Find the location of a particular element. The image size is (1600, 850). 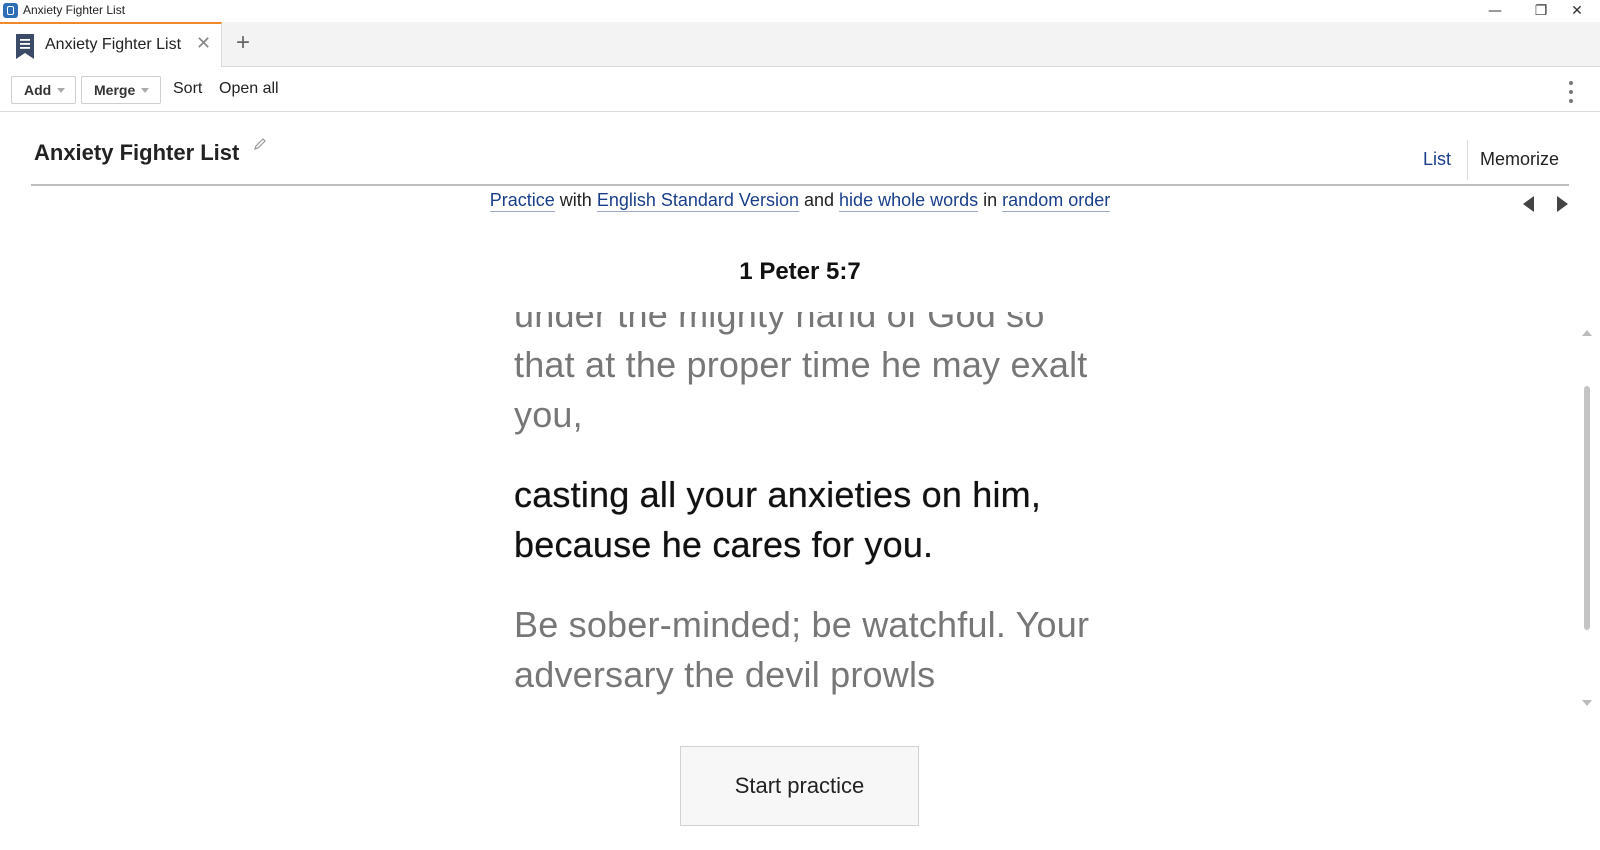

add-button: Add is located at coordinates (43, 90).